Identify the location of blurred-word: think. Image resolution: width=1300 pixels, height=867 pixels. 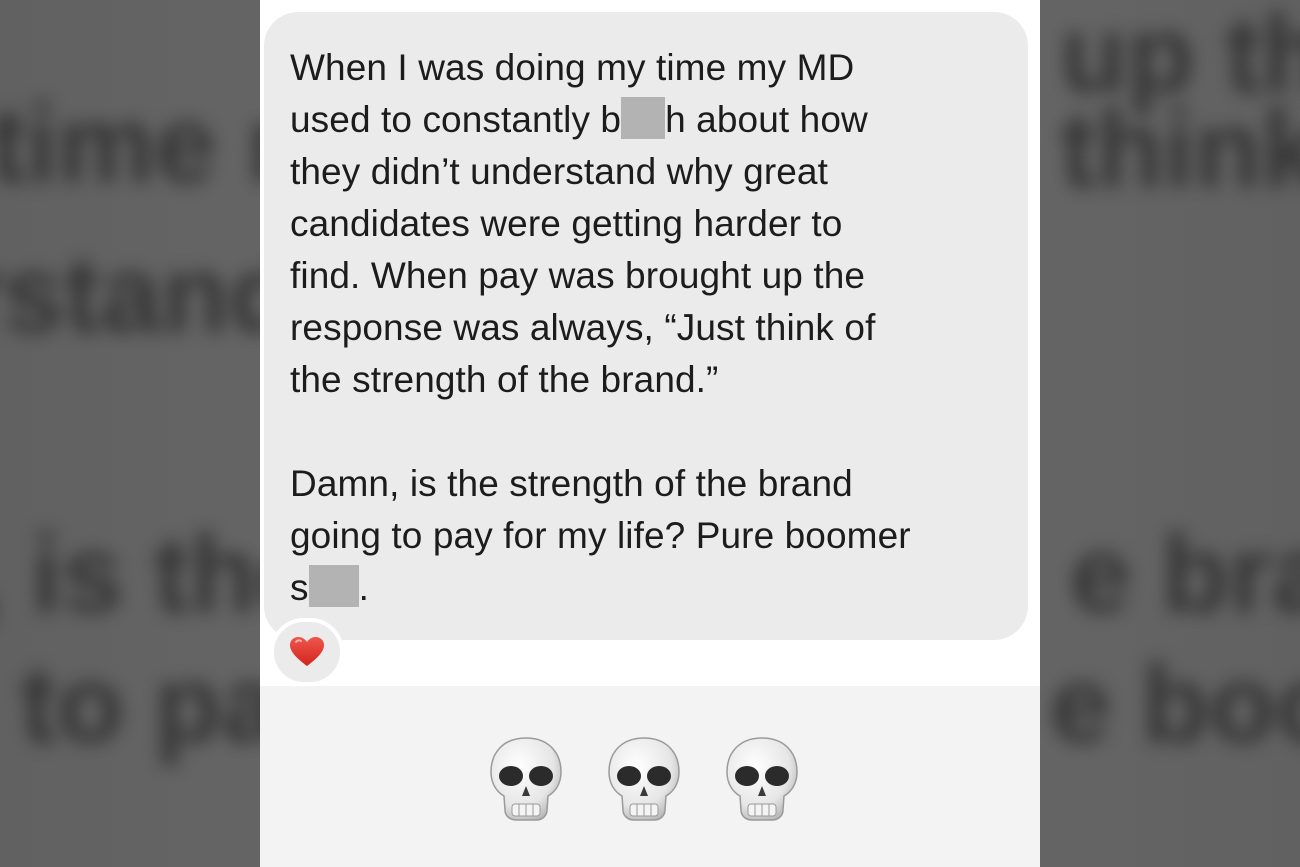
(1180, 149).